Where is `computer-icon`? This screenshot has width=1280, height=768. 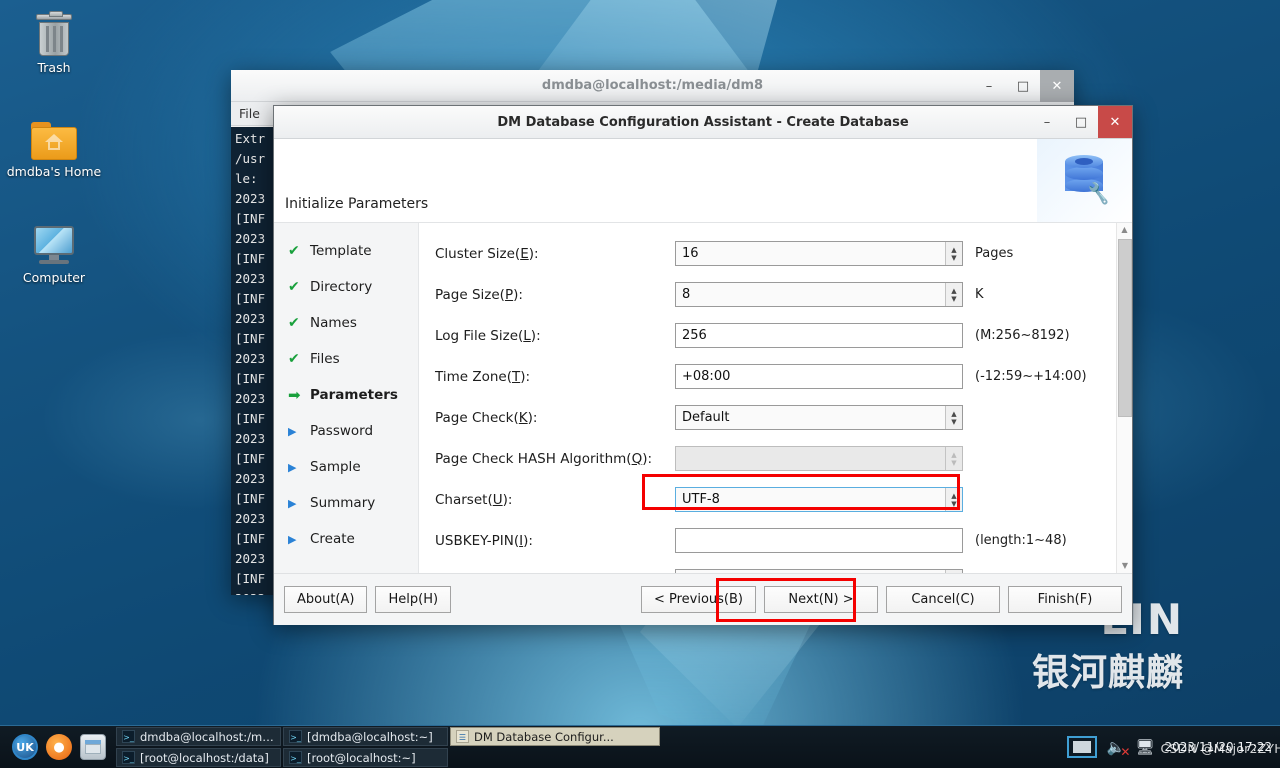
computer-icon is located at coordinates (54, 246).